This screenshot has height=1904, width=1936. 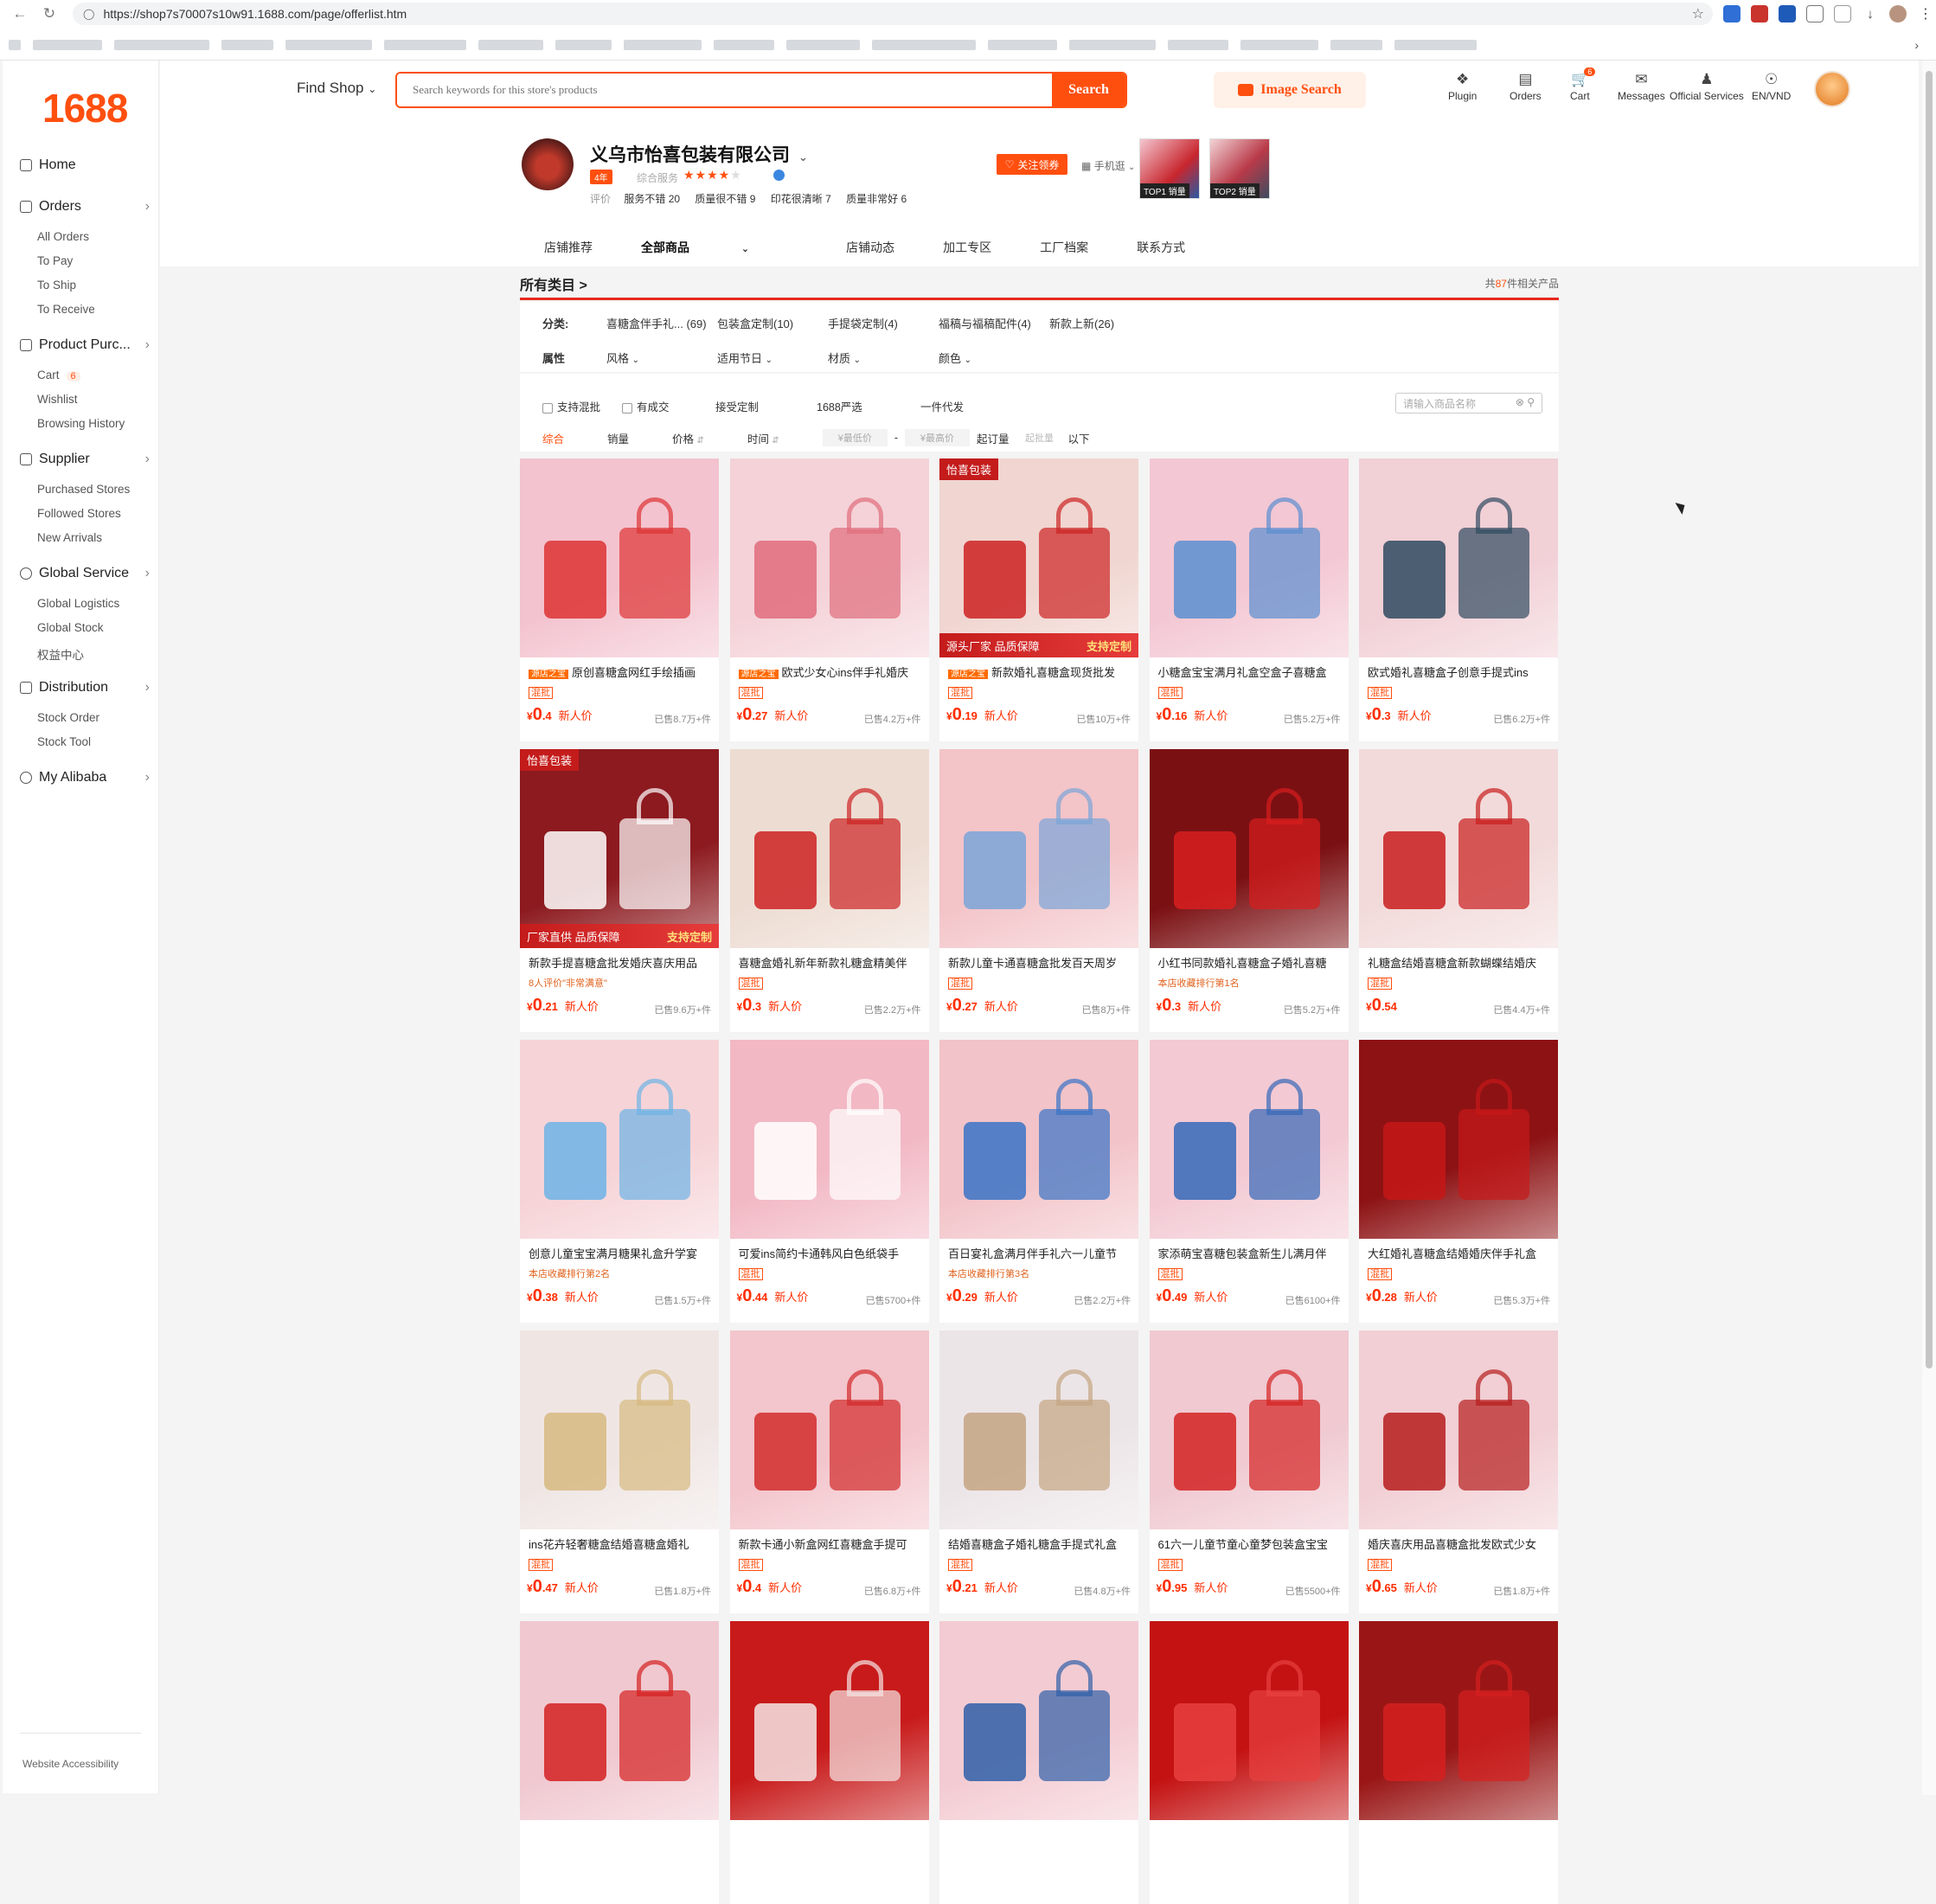 What do you see at coordinates (829, 1181) in the screenshot?
I see `product-card: 可爱ins简约卡通韩风白色纸袋手 混批 ¥0.44 新人价 已售5700+件` at bounding box center [829, 1181].